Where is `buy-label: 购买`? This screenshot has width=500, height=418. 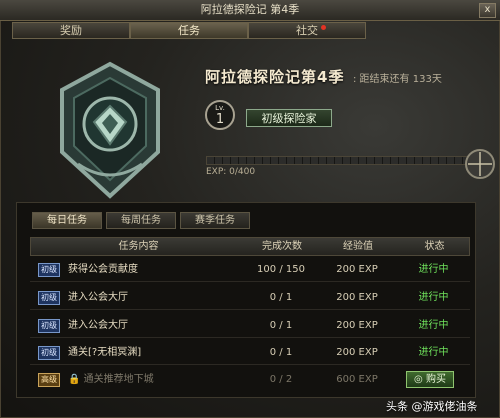
buy-label: 购买 is located at coordinates (435, 379).